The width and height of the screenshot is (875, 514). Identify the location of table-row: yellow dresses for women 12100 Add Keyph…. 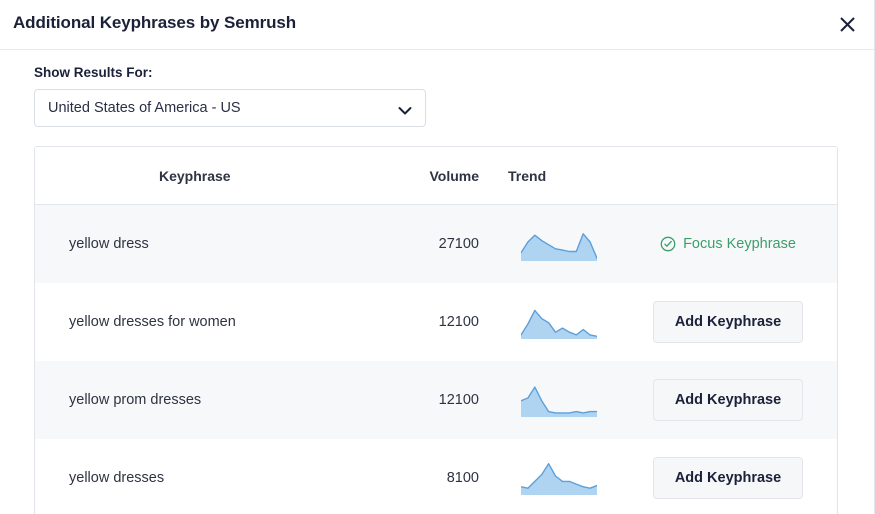
(436, 322).